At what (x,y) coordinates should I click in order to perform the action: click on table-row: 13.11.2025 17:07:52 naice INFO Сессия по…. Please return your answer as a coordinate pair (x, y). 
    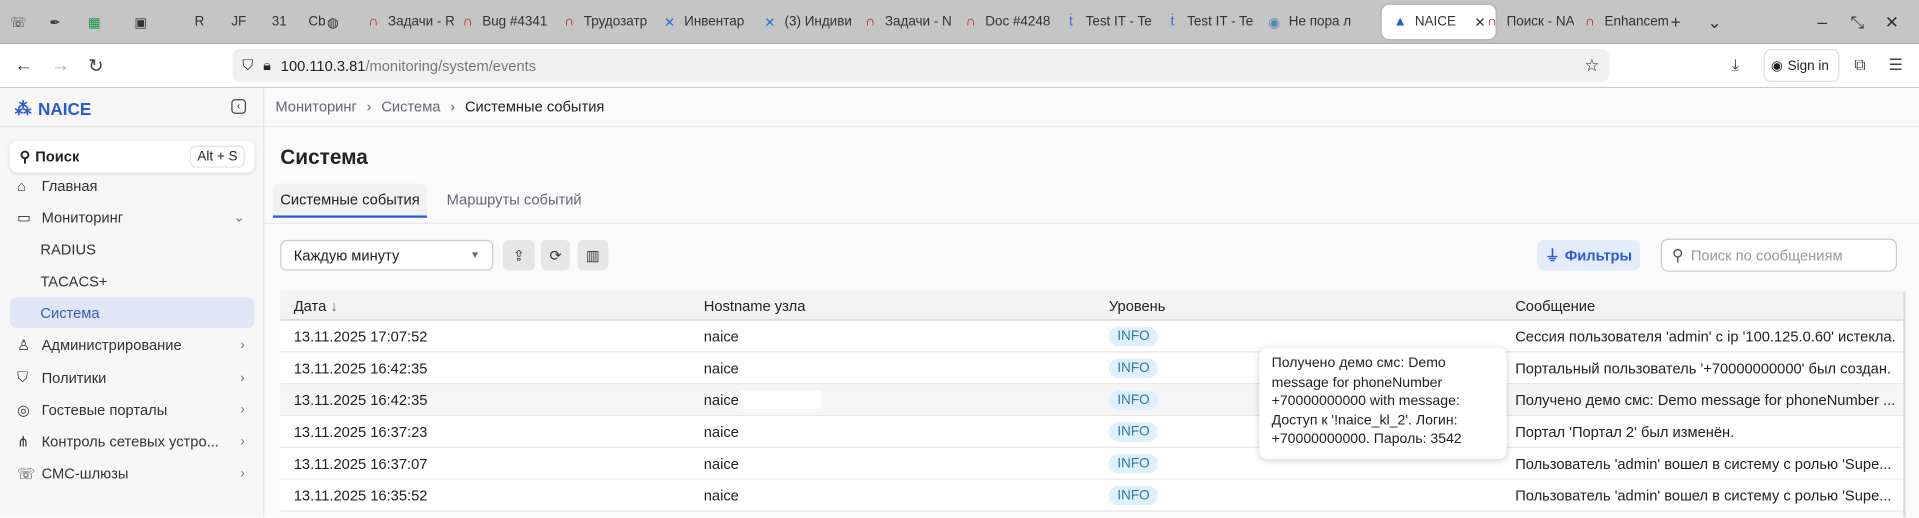
    Looking at the image, I should click on (1092, 336).